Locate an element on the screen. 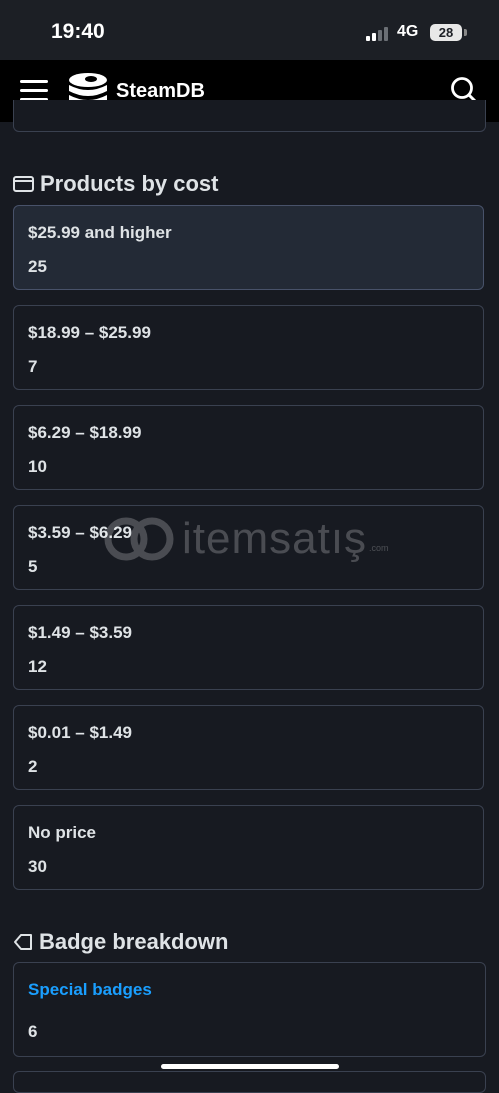  price-range-label: $6.29 – $18.99 is located at coordinates (85, 432).